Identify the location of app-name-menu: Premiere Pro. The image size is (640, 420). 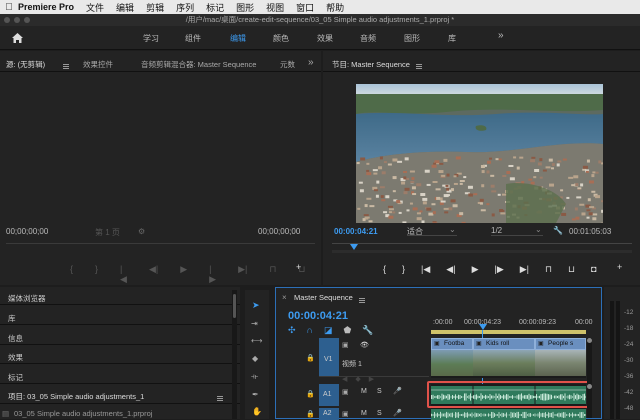
(46, 7).